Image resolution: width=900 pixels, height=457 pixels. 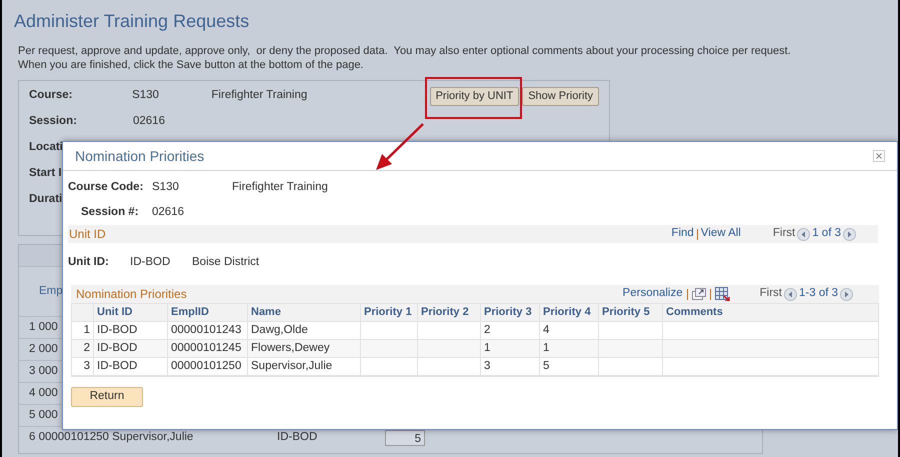 I want to click on column-header: Comments, so click(x=770, y=312).